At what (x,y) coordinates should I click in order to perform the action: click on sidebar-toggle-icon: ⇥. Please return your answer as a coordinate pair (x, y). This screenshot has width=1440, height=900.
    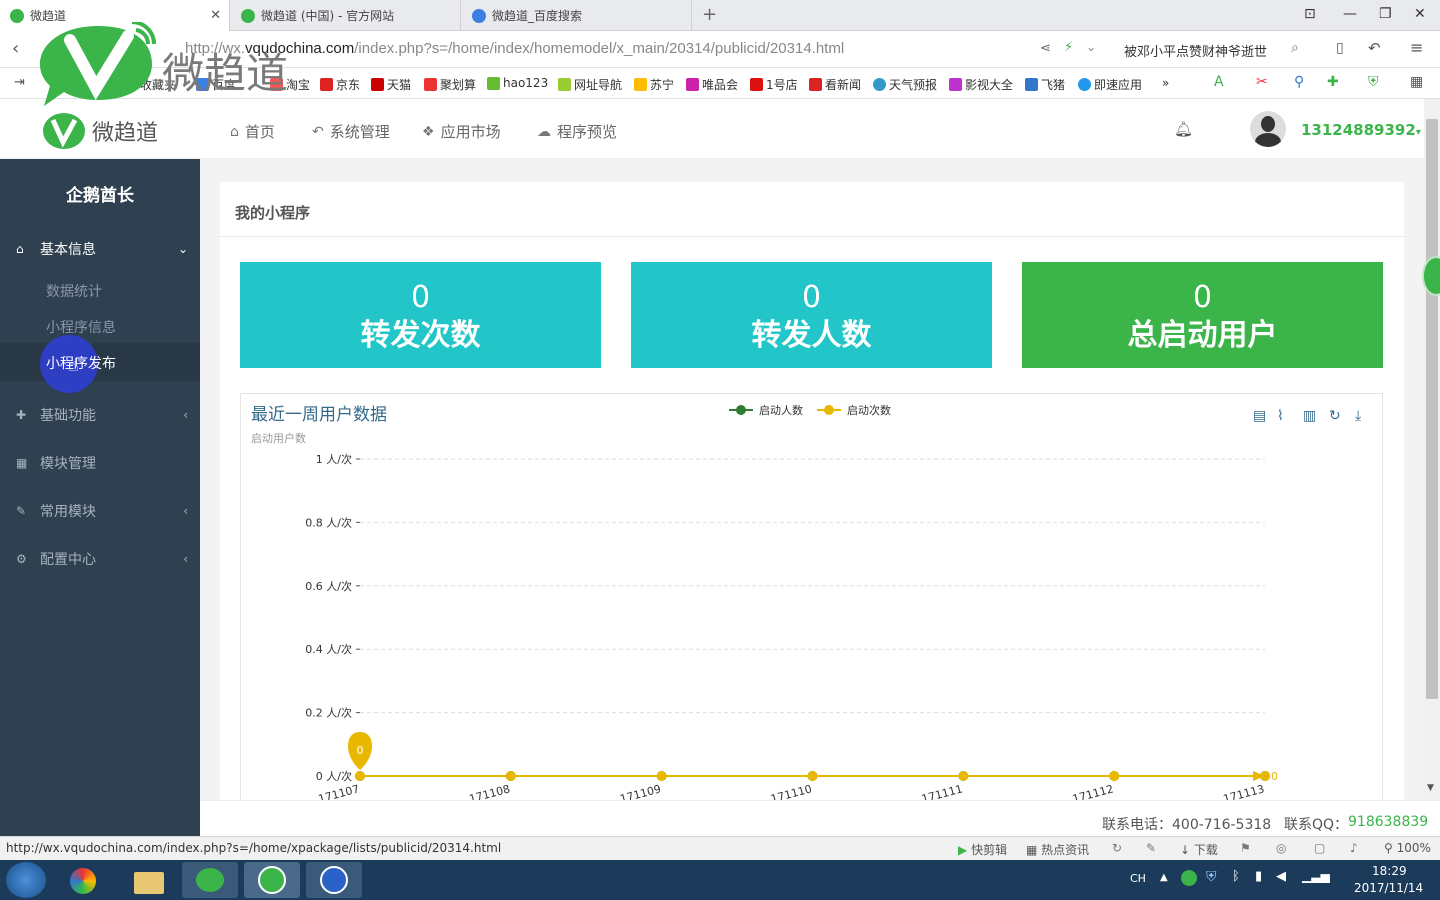
    Looking at the image, I should click on (19, 82).